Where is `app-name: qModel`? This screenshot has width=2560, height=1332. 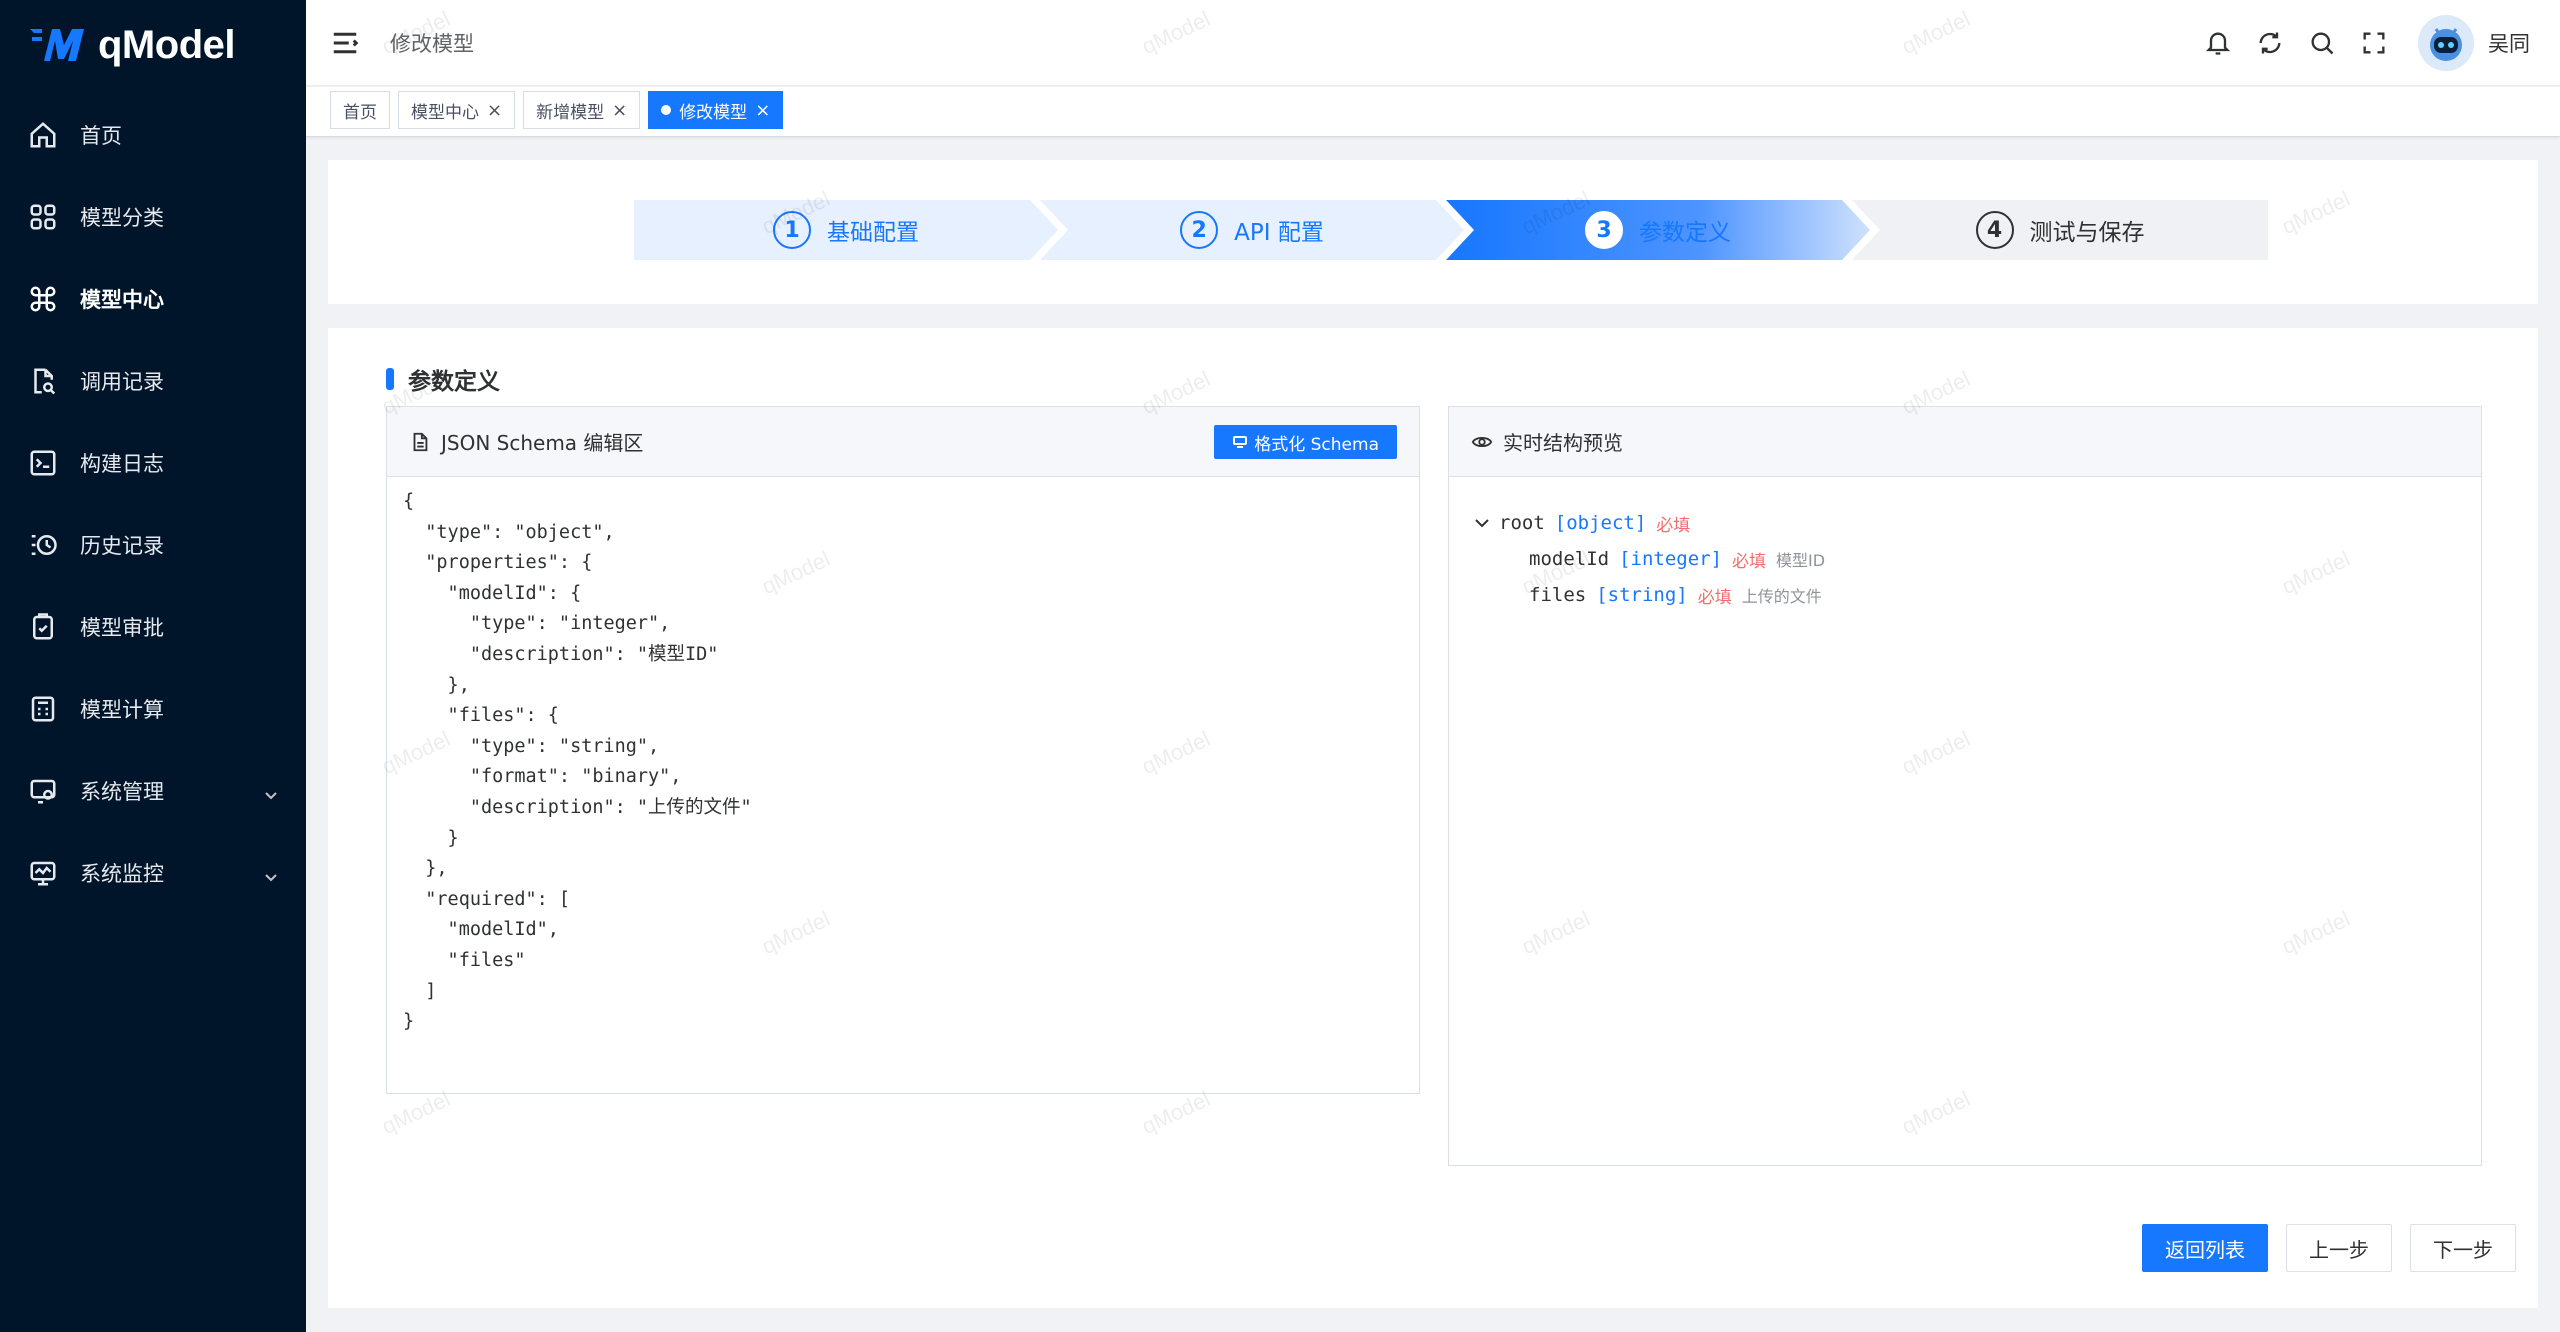
app-name: qModel is located at coordinates (166, 44).